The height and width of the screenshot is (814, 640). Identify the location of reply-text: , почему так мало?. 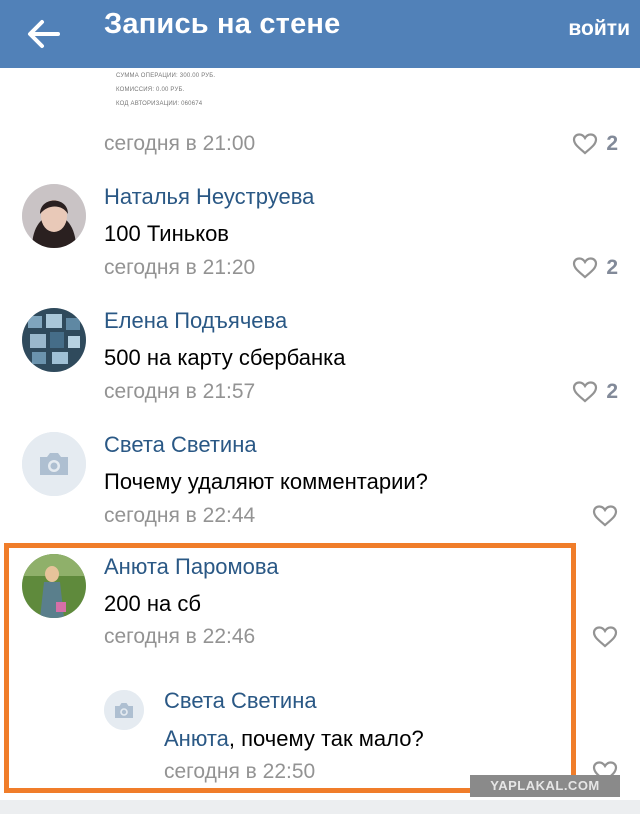
(326, 738).